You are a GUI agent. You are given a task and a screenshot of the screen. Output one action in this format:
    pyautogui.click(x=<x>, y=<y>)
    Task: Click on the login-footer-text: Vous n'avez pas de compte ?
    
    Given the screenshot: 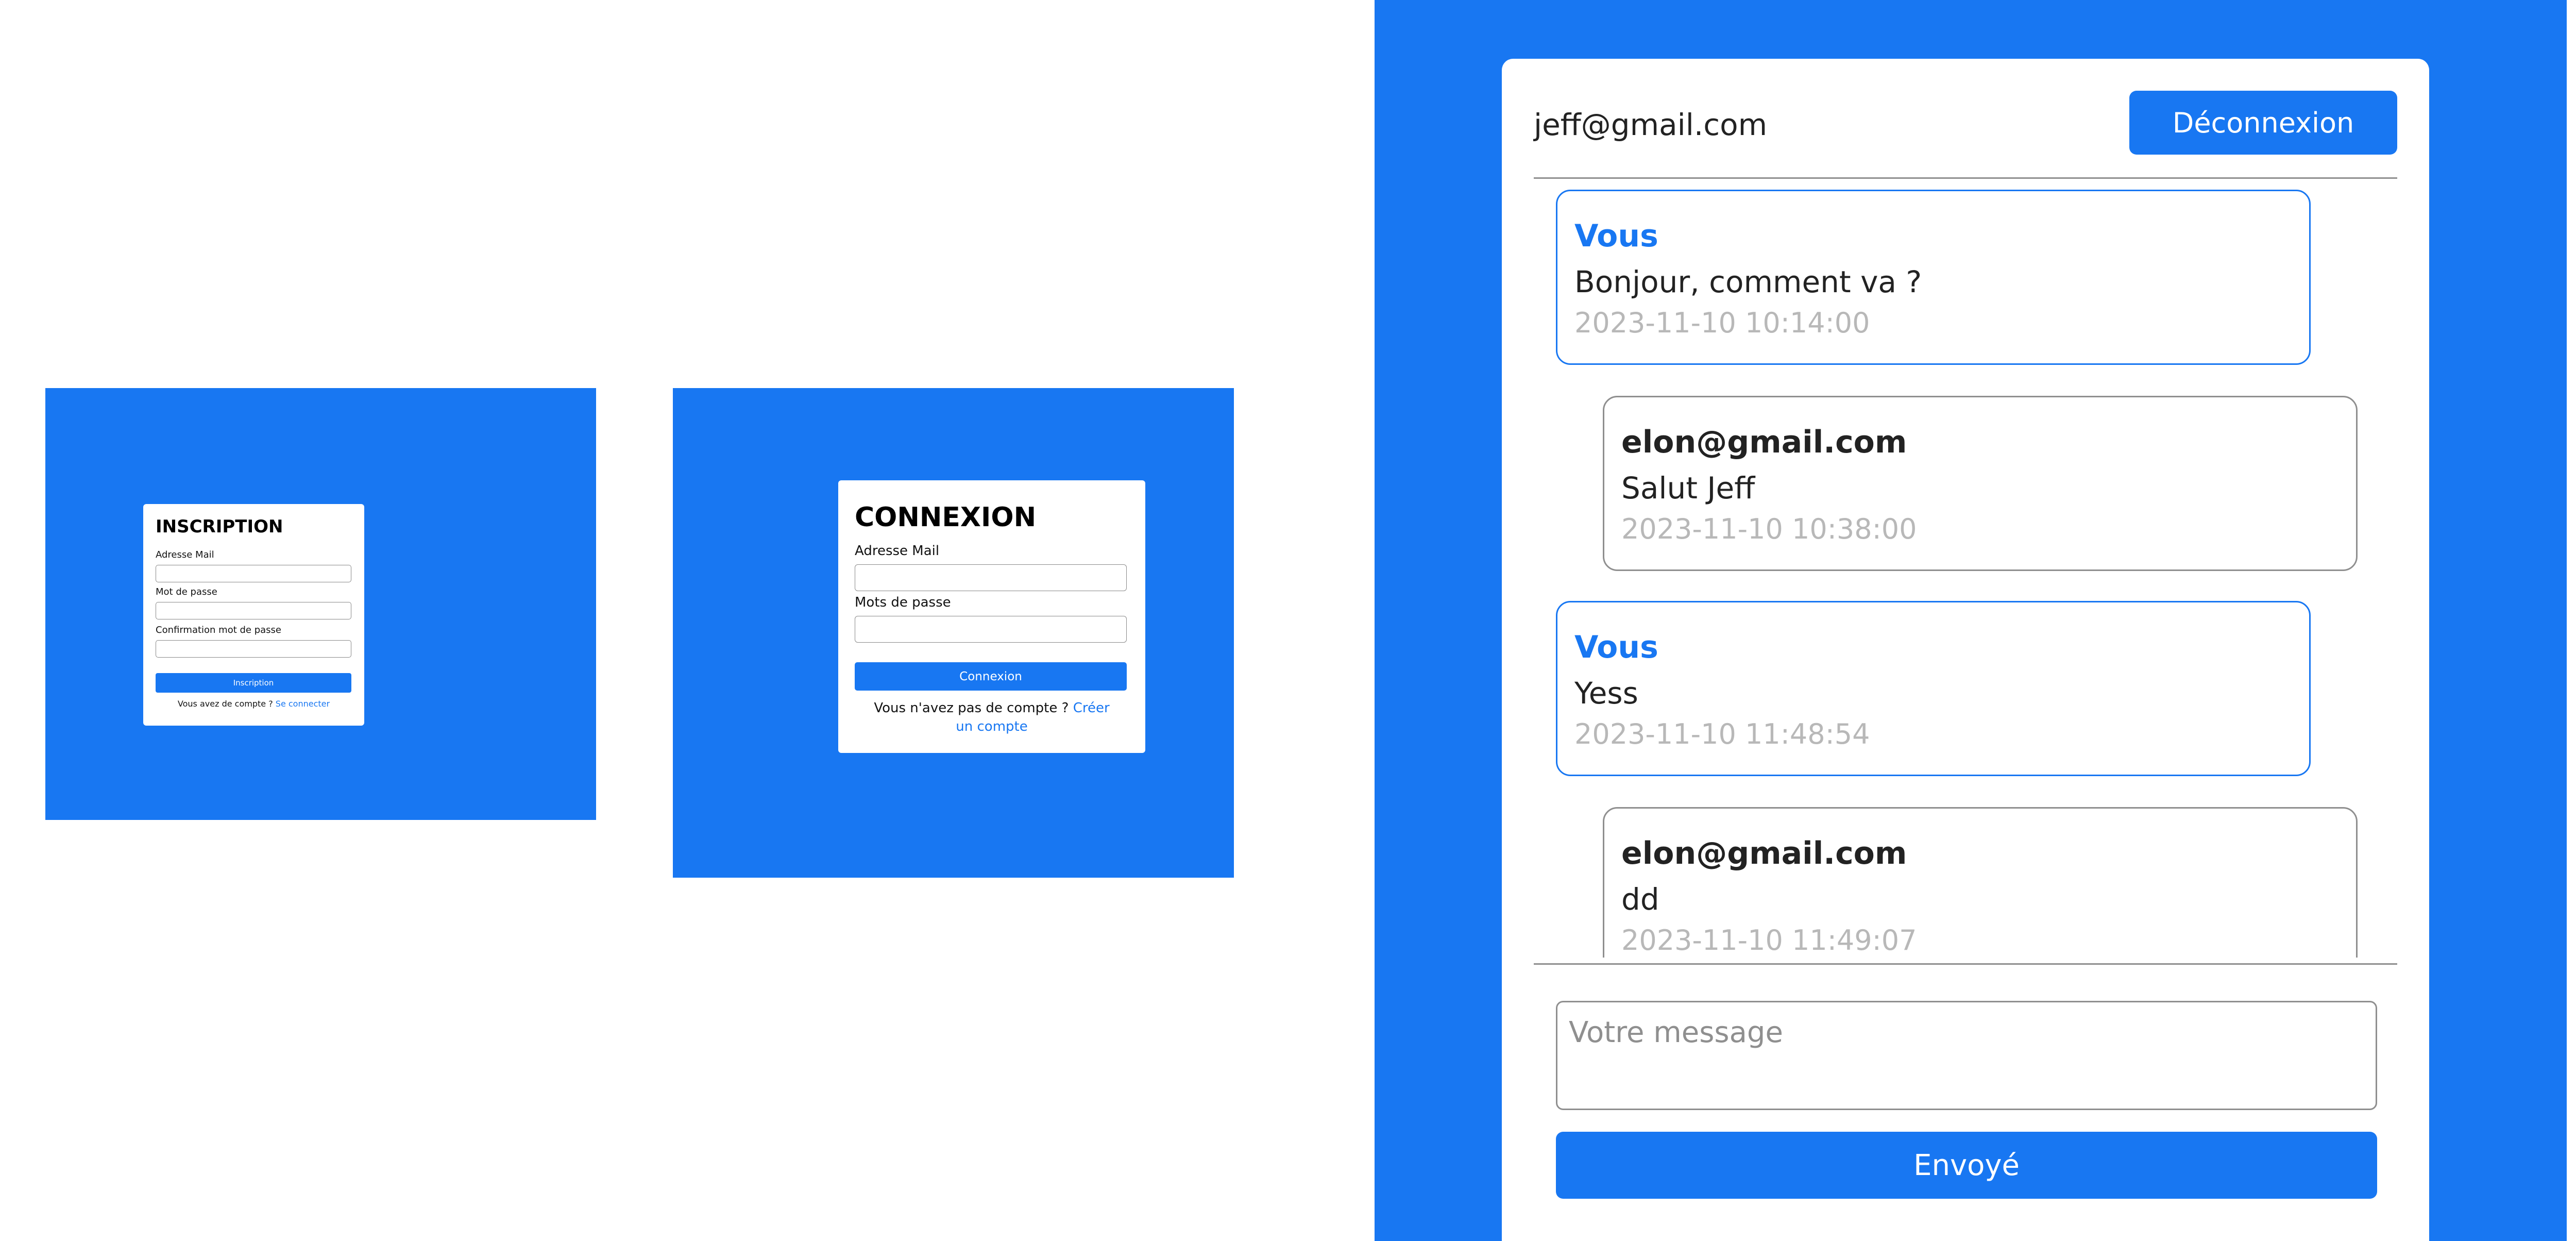 What is the action you would take?
    pyautogui.click(x=971, y=708)
    